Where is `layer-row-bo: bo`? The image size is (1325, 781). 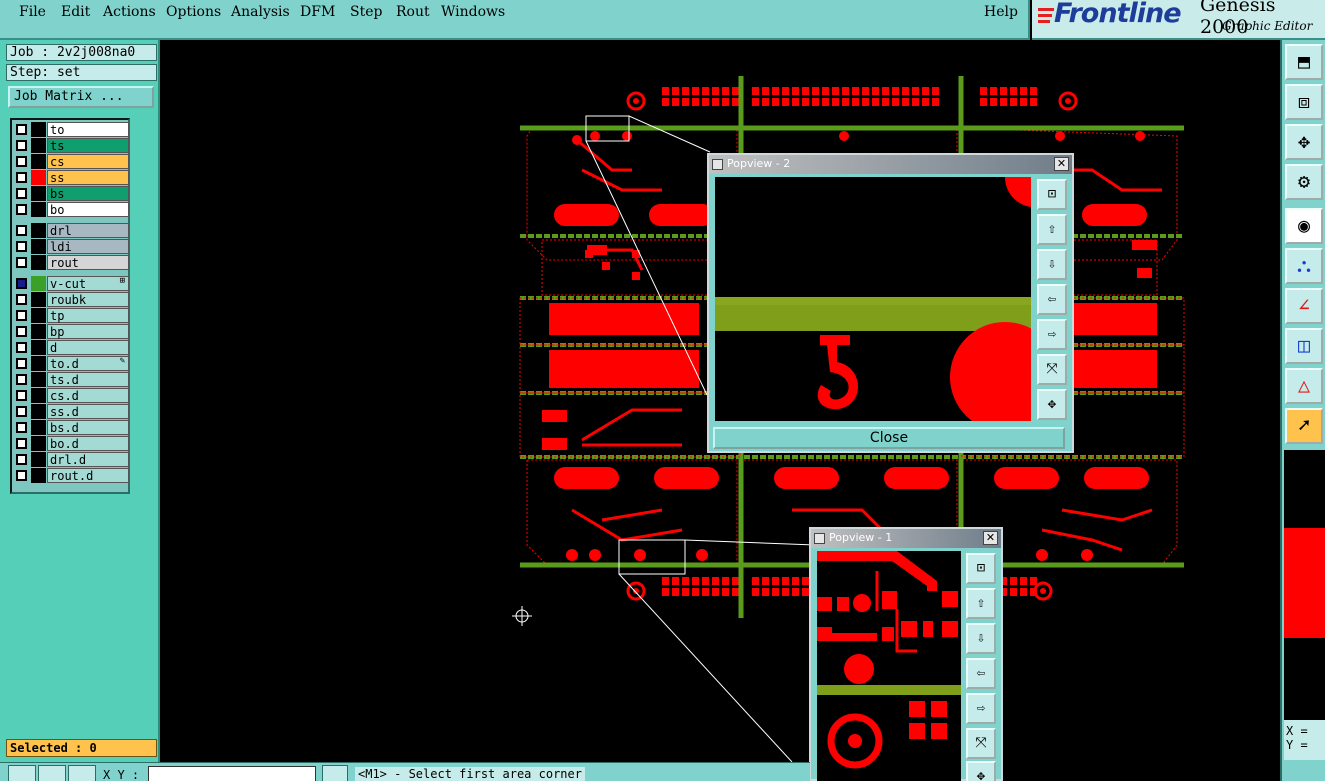 layer-row-bo: bo is located at coordinates (71, 209).